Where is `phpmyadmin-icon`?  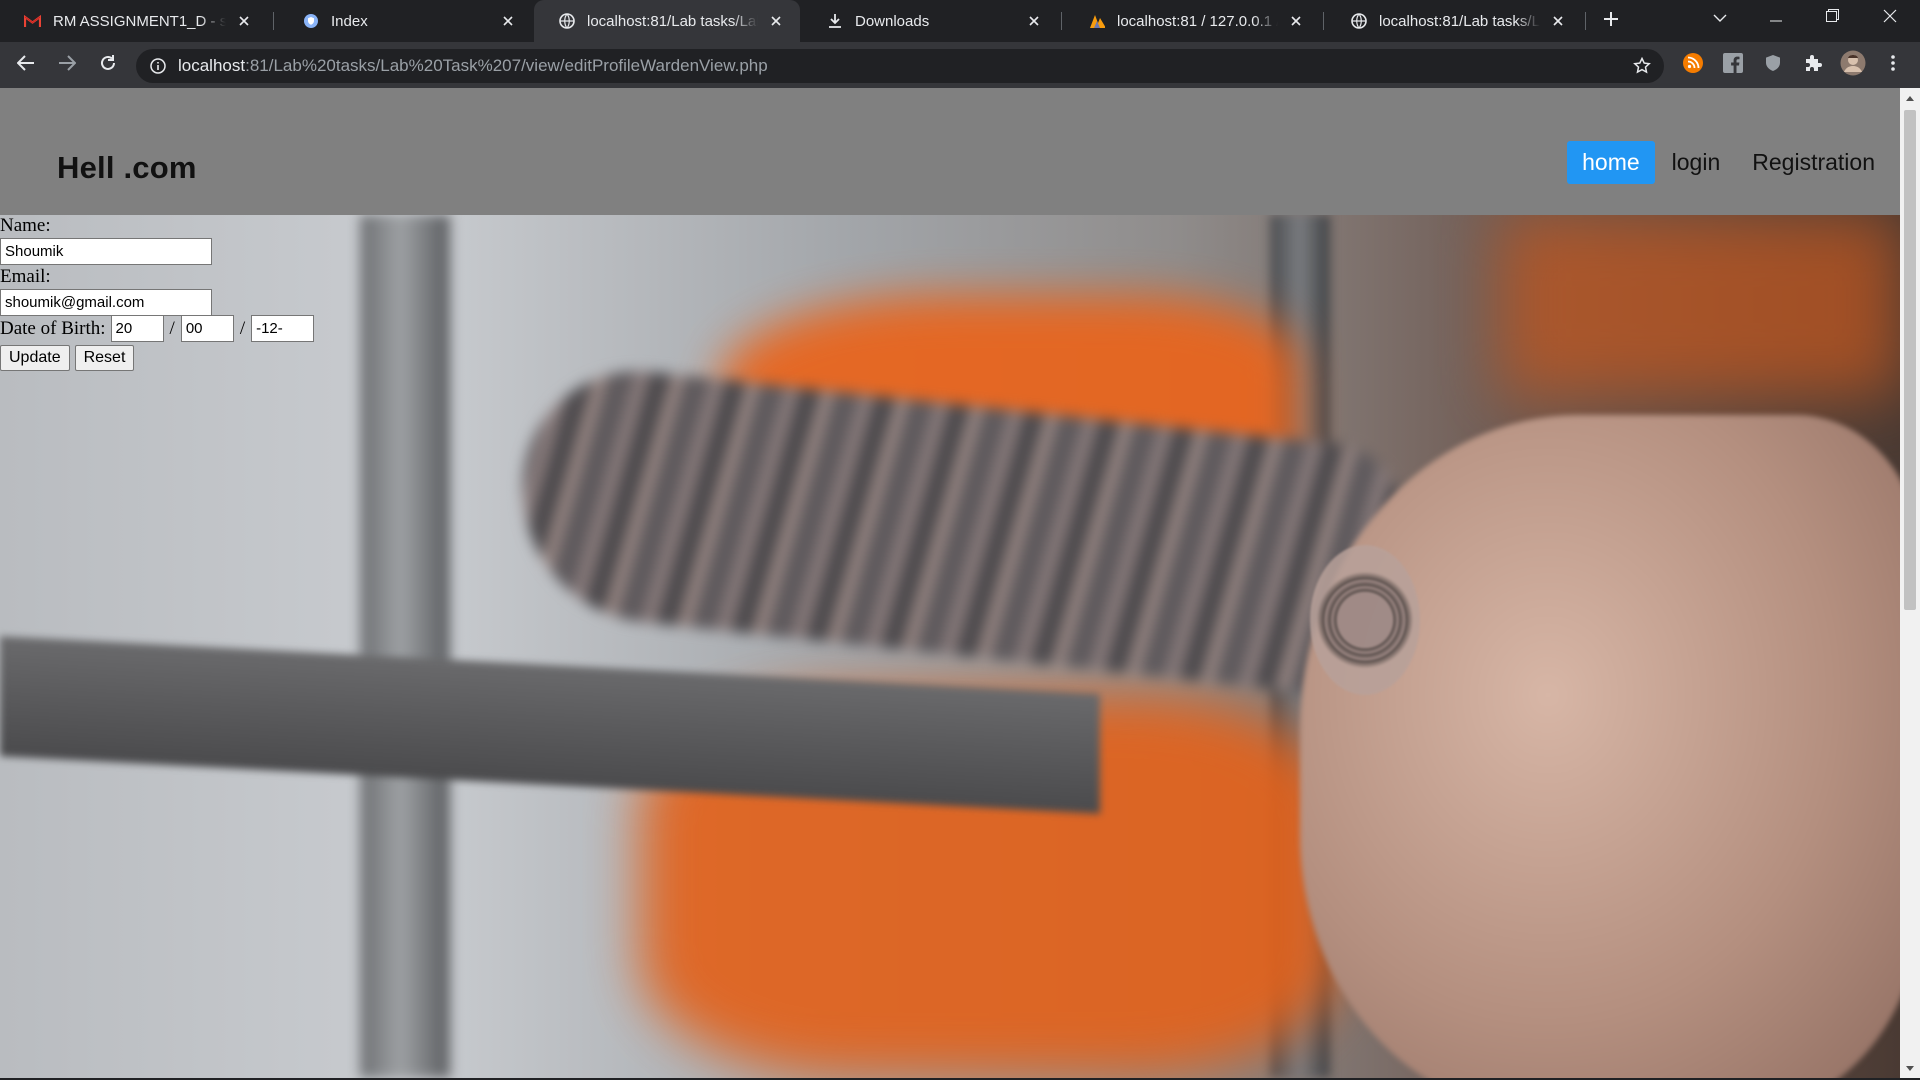
phpmyadmin-icon is located at coordinates (1096, 21).